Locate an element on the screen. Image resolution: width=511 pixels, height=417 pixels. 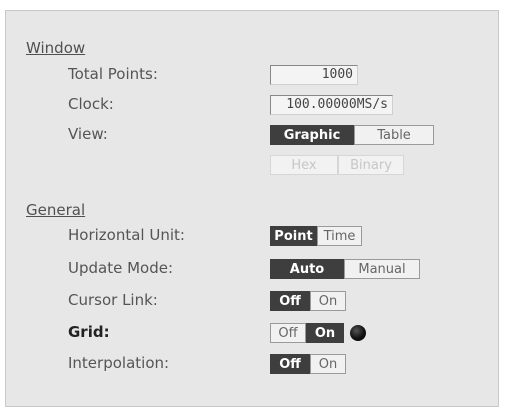
grid-label: Grid: is located at coordinates (89, 332).